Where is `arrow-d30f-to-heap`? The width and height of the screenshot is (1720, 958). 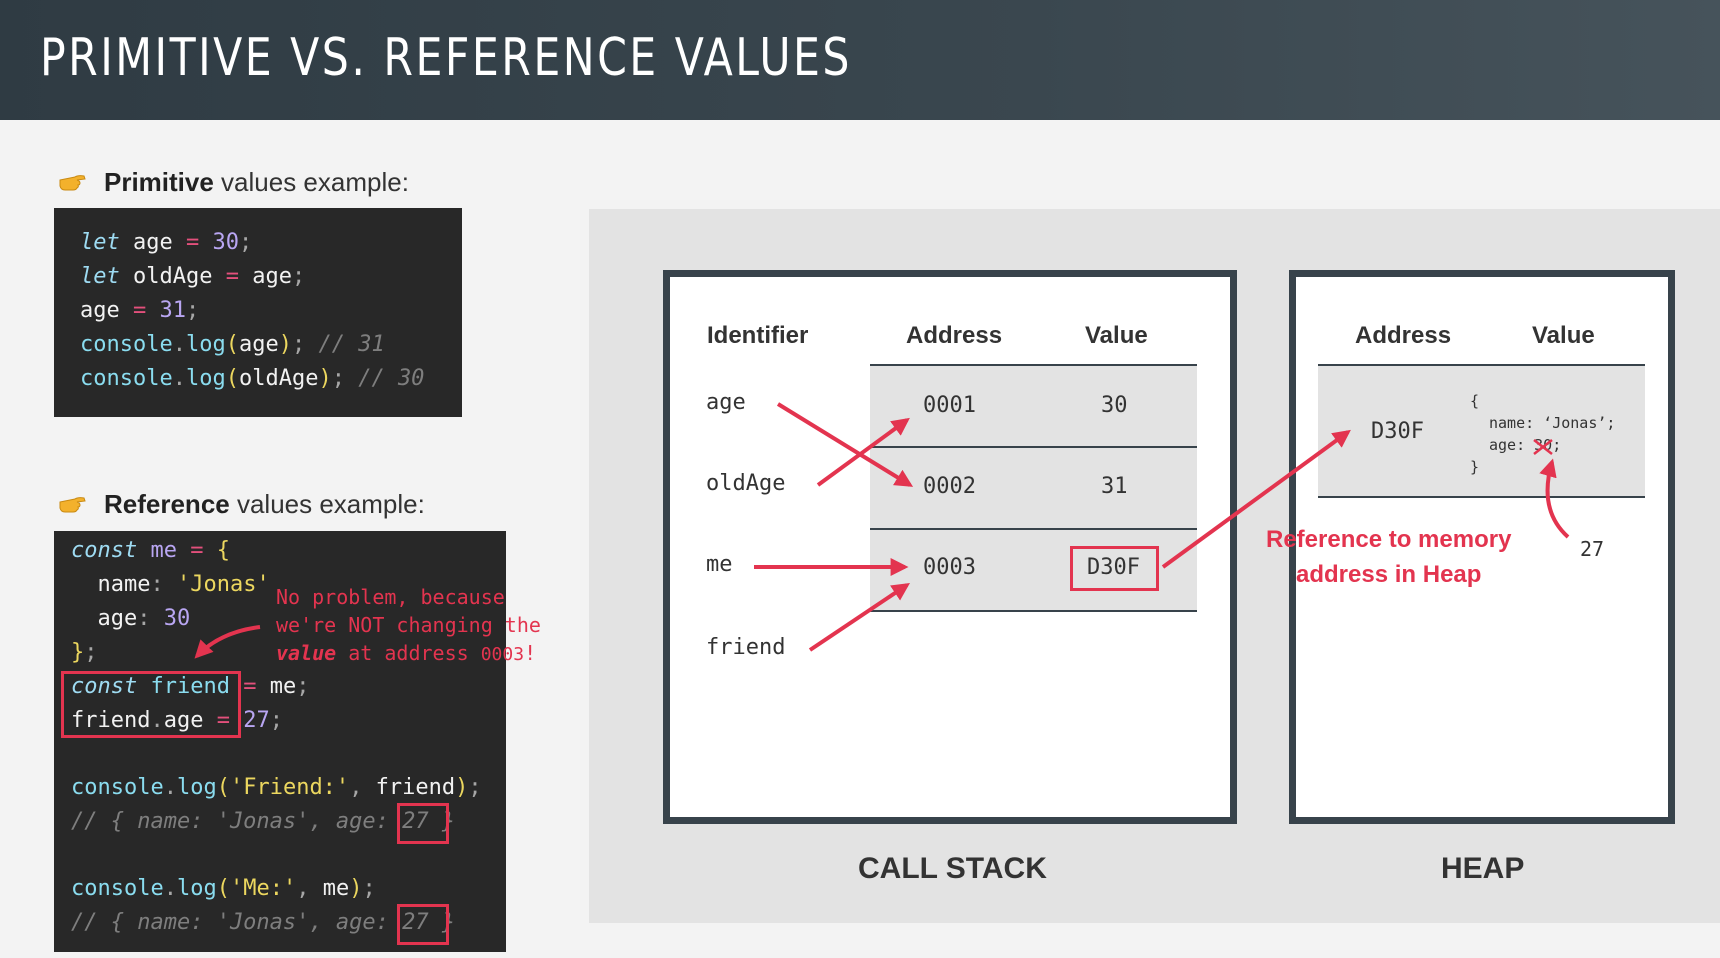
arrow-d30f-to-heap is located at coordinates (1256, 499).